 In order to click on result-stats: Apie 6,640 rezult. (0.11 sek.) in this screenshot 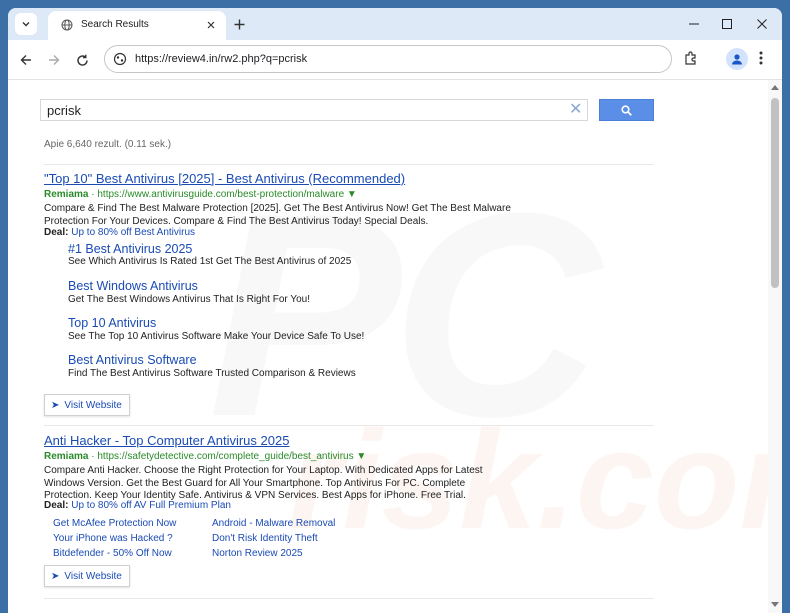, I will do `click(108, 144)`.